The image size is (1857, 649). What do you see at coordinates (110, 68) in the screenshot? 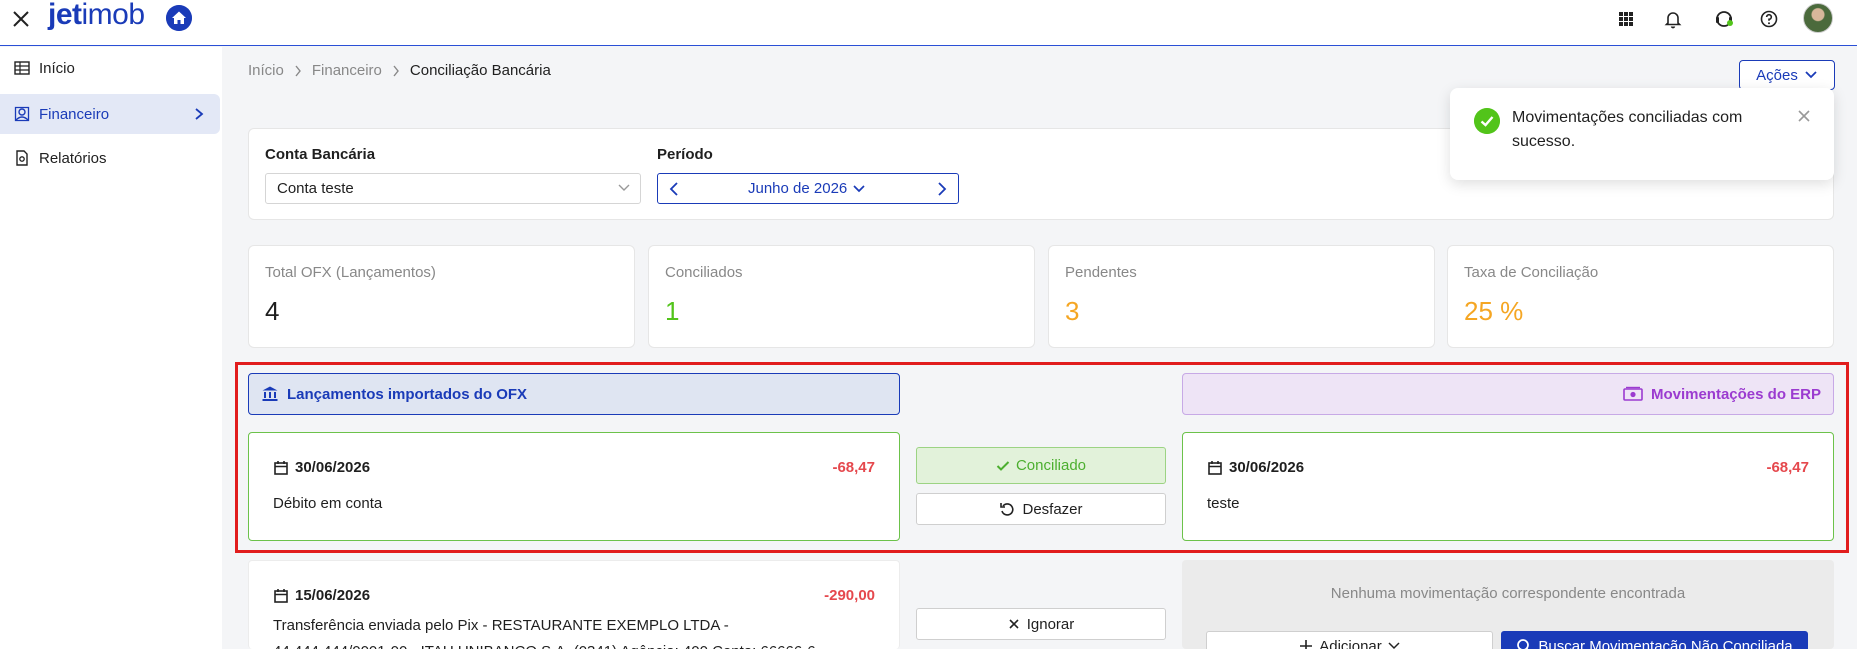
I see `sidebar-item-inicio: Início` at bounding box center [110, 68].